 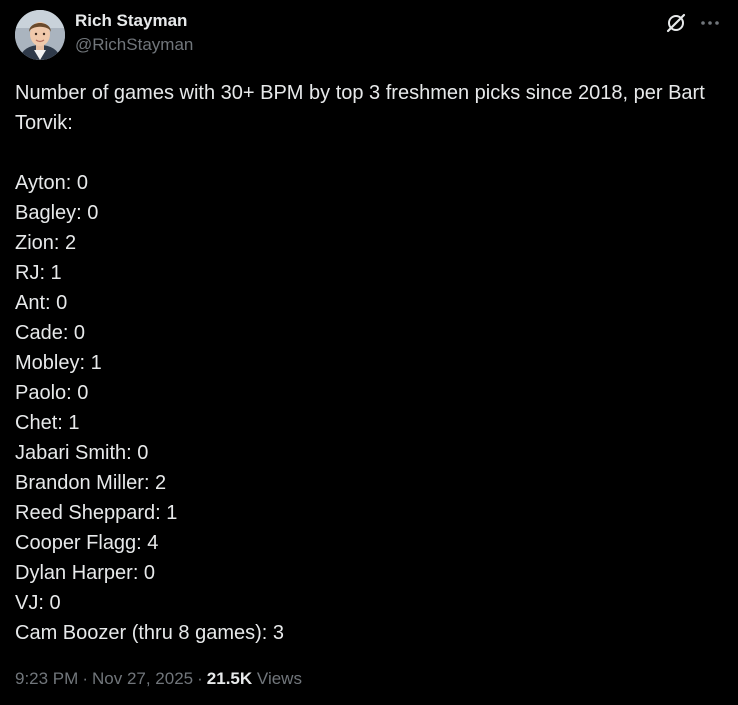 I want to click on list-item: Ayton: 0, so click(x=52, y=183).